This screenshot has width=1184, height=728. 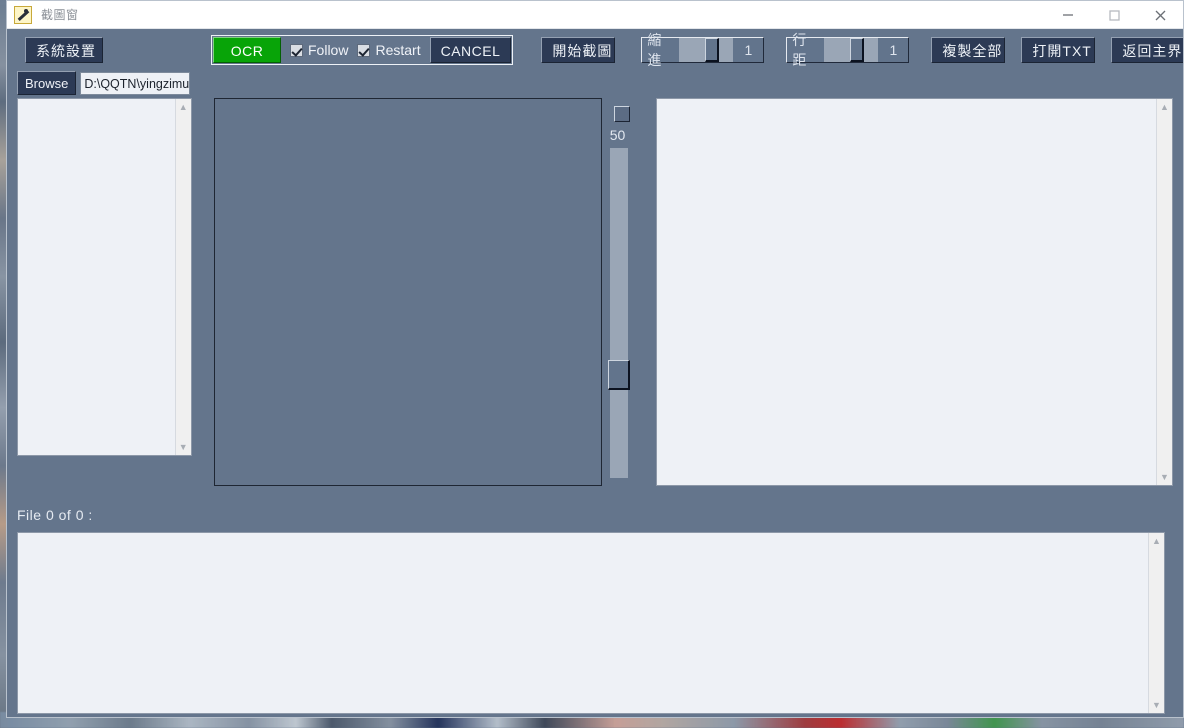 I want to click on close-icon, so click(x=1160, y=14).